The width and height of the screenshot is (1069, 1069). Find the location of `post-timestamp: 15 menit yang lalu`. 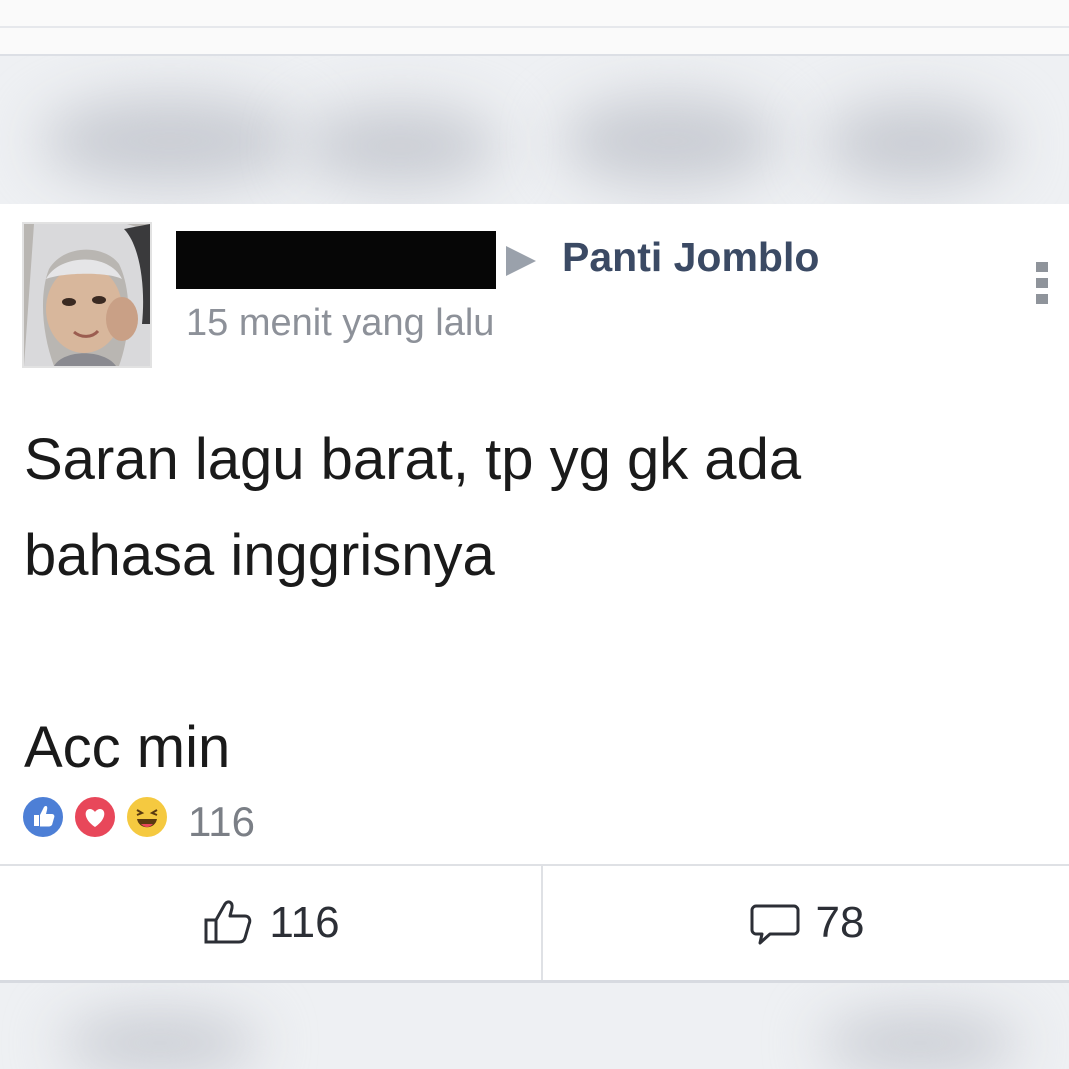

post-timestamp: 15 menit yang lalu is located at coordinates (340, 323).